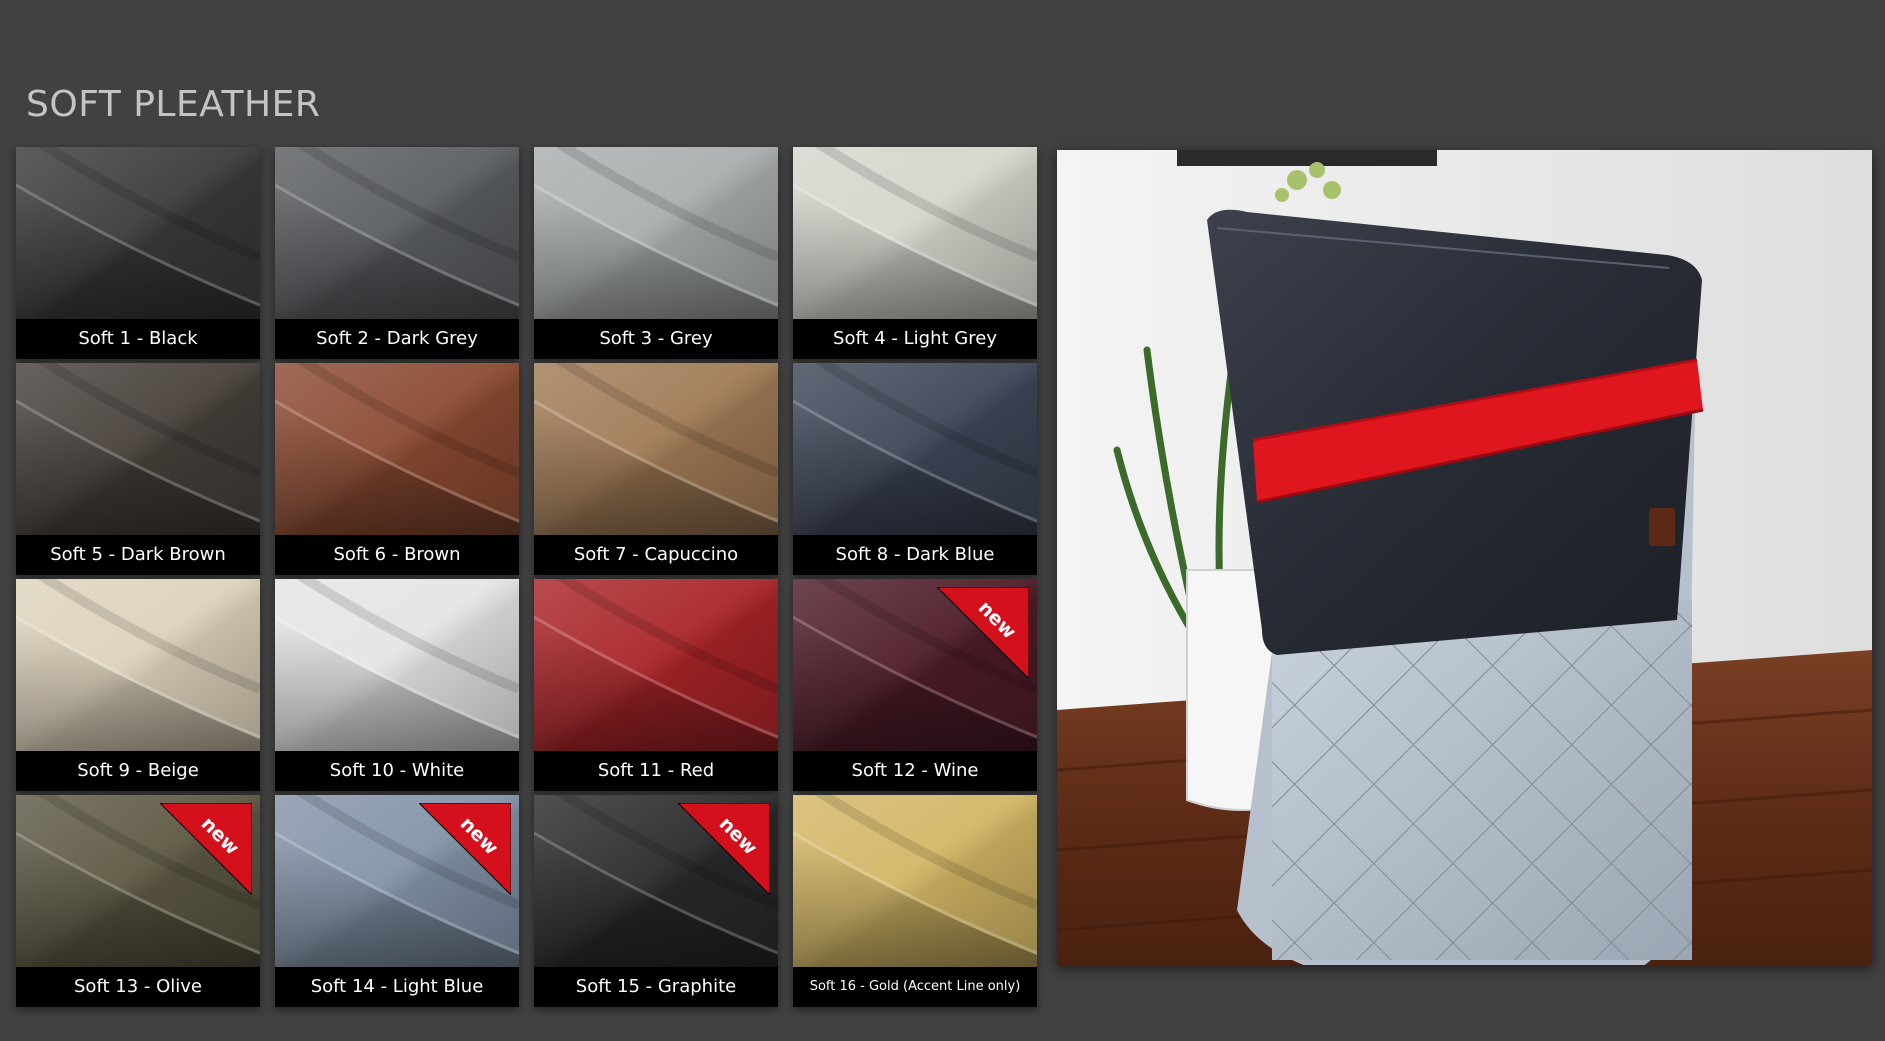 Image resolution: width=1885 pixels, height=1041 pixels. What do you see at coordinates (656, 987) in the screenshot?
I see `swatch-label: Soft 15 - Graphite` at bounding box center [656, 987].